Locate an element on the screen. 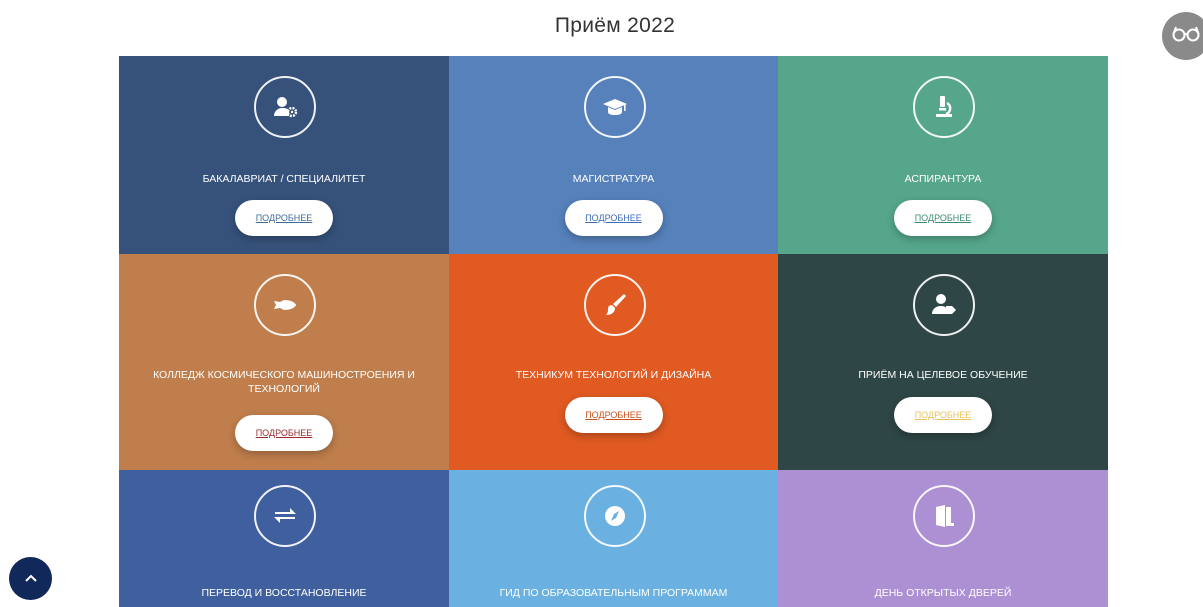 This screenshot has width=1203, height=607. tile-bachelor: БАКАЛАВРИАТ / СПЕЦИАЛИТЕТ ПОДРОБНЕЕ is located at coordinates (284, 155).